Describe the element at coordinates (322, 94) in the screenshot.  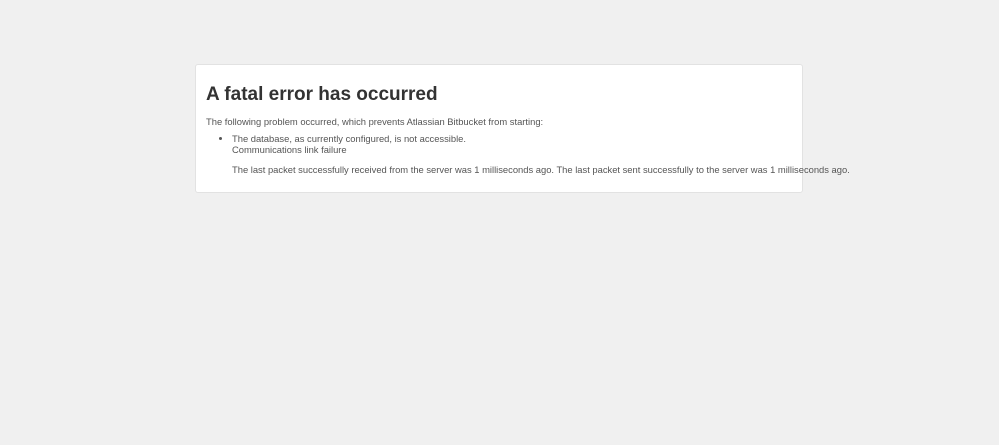
I see `page-title: A fatal error has occurred` at that location.